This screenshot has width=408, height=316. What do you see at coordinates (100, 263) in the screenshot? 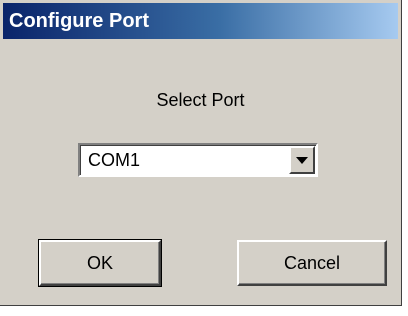
I see `ok-button: OK` at bounding box center [100, 263].